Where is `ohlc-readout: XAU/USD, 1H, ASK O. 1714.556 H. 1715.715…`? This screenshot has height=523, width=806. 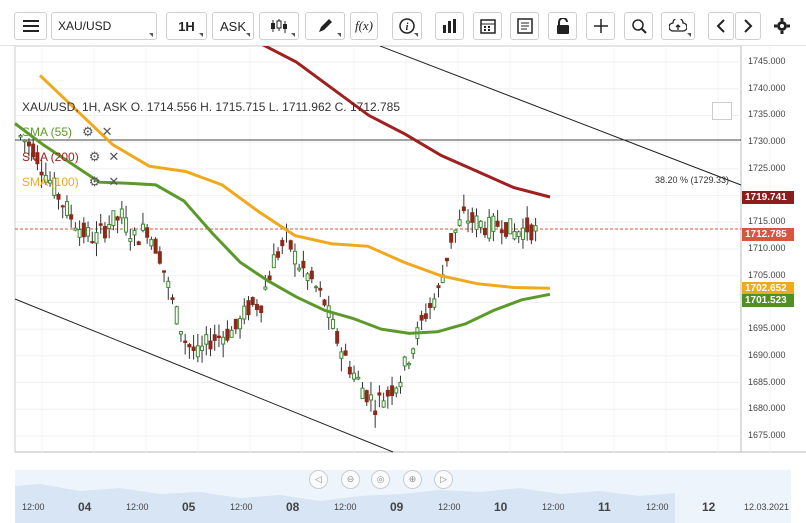 ohlc-readout: XAU/USD, 1H, ASK O. 1714.556 H. 1715.715… is located at coordinates (211, 107).